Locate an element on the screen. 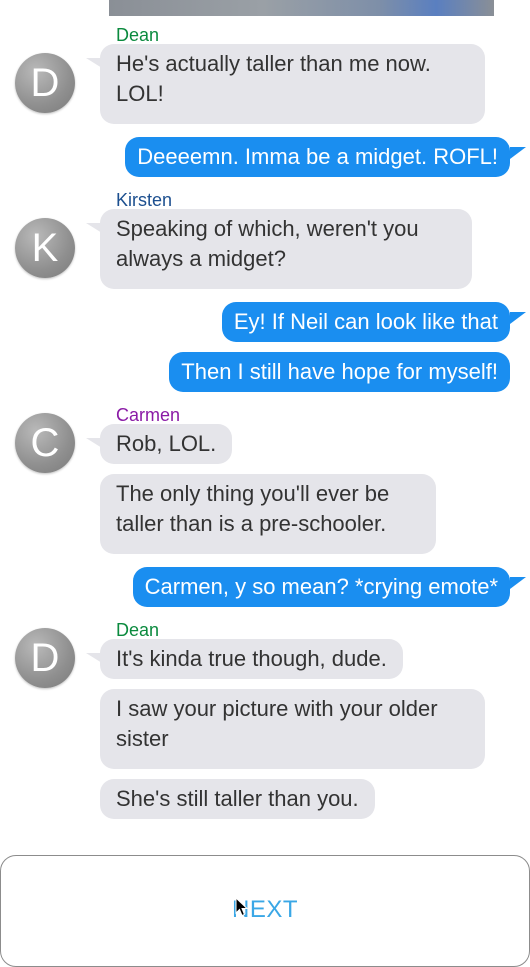 This screenshot has height=967, width=530. sent-message-text: Carmen, y so mean? *crying emote* is located at coordinates (321, 586).